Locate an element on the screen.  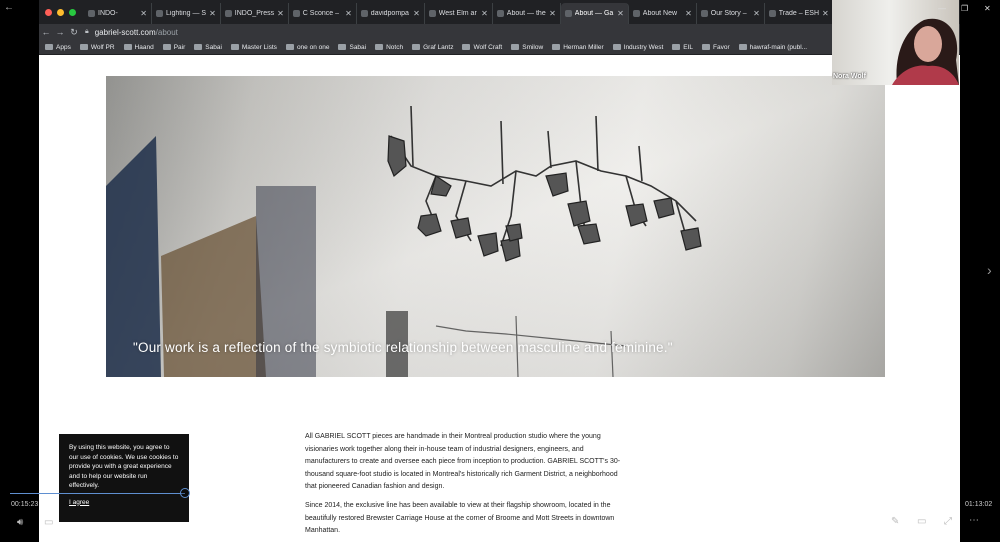
tab-3: C Sconce – ✕ is located at coordinates (323, 13).